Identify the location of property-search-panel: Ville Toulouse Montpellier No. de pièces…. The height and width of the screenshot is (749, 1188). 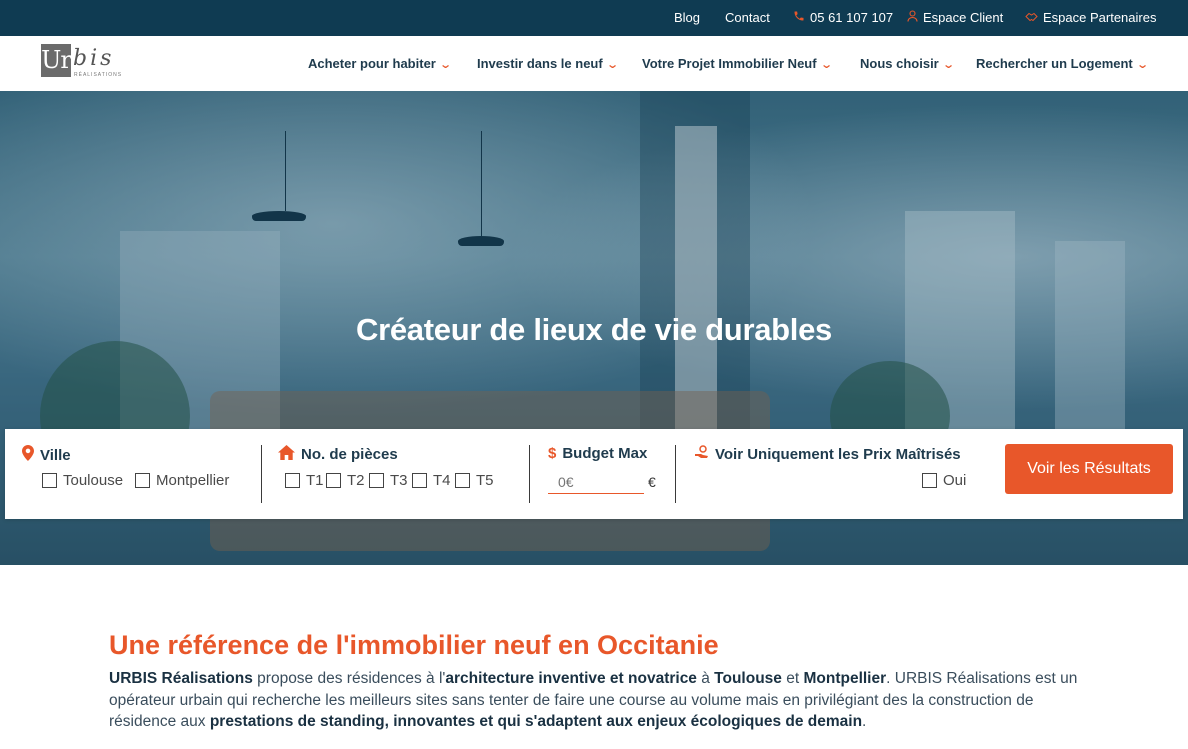
(594, 474).